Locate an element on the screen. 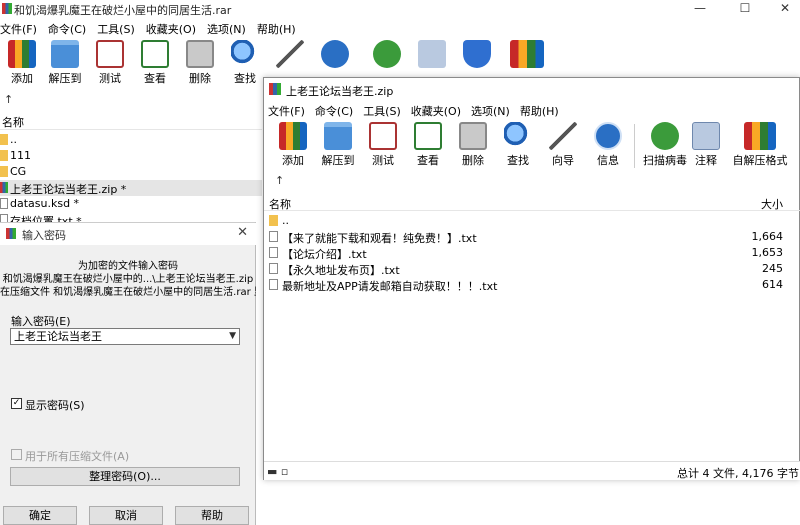 The width and height of the screenshot is (800, 525). shield-icon is located at coordinates (477, 54).